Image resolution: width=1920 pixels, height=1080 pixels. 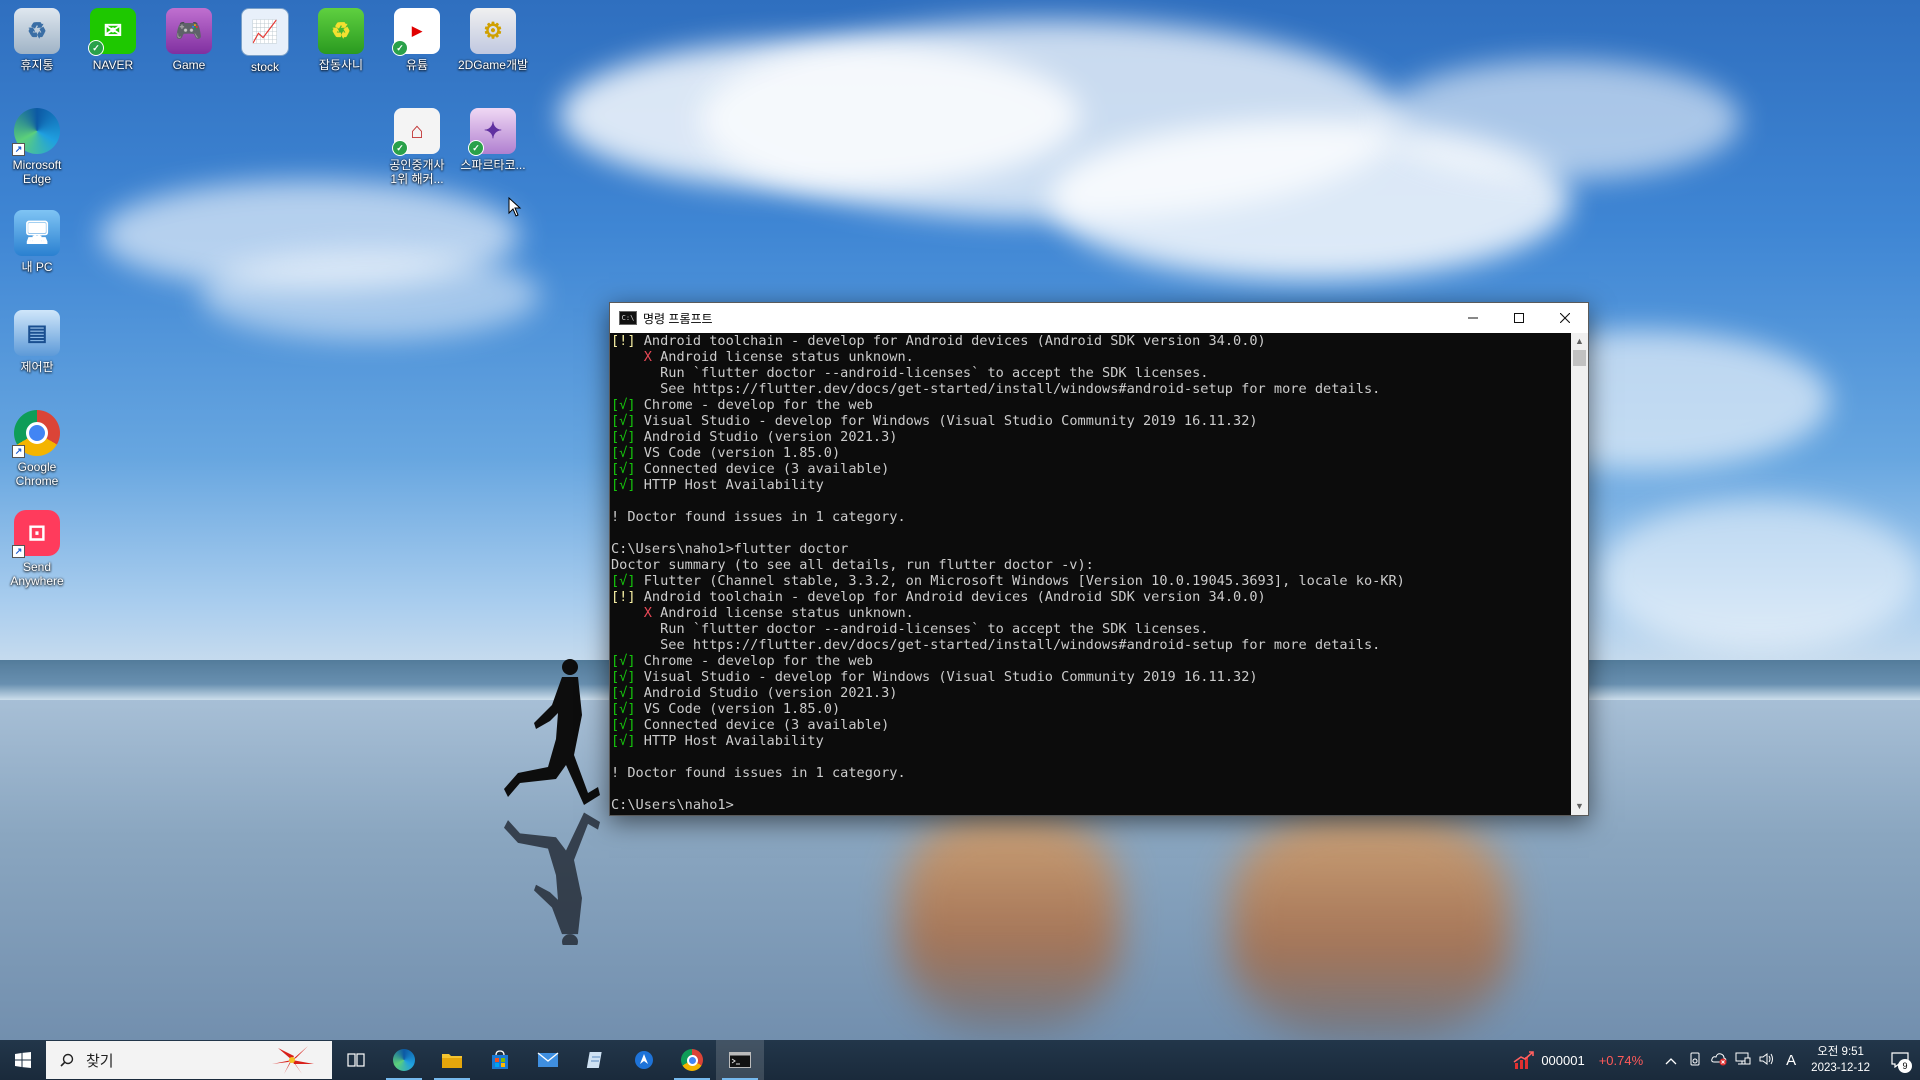 What do you see at coordinates (189, 31) in the screenshot?
I see `gamepad-icon: 🎮` at bounding box center [189, 31].